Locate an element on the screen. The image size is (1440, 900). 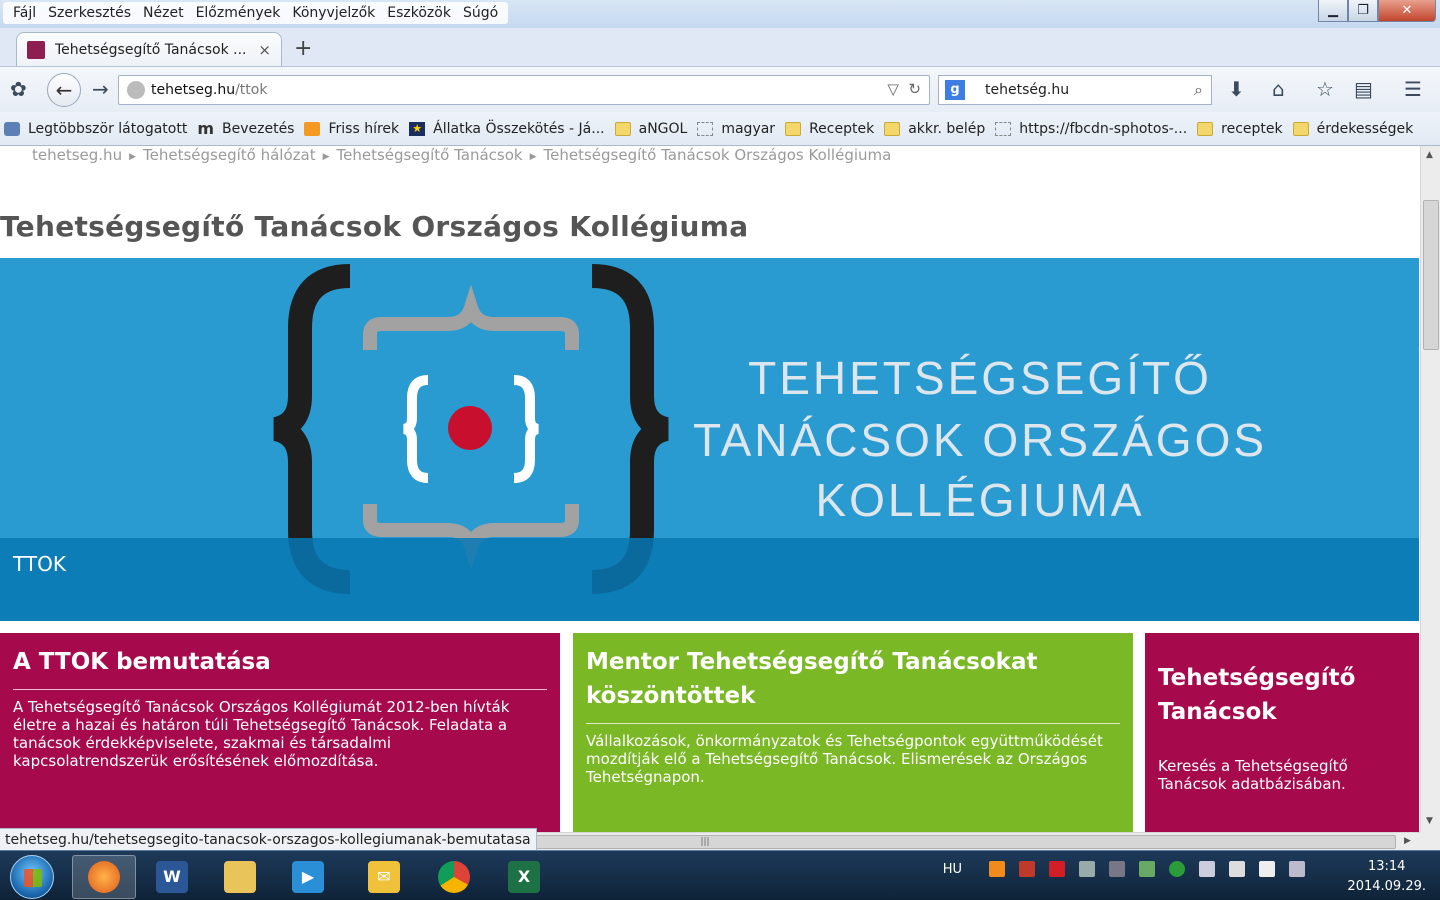
tab-active: Tehetségsegítő Tanácsok ... × is located at coordinates (149, 49).